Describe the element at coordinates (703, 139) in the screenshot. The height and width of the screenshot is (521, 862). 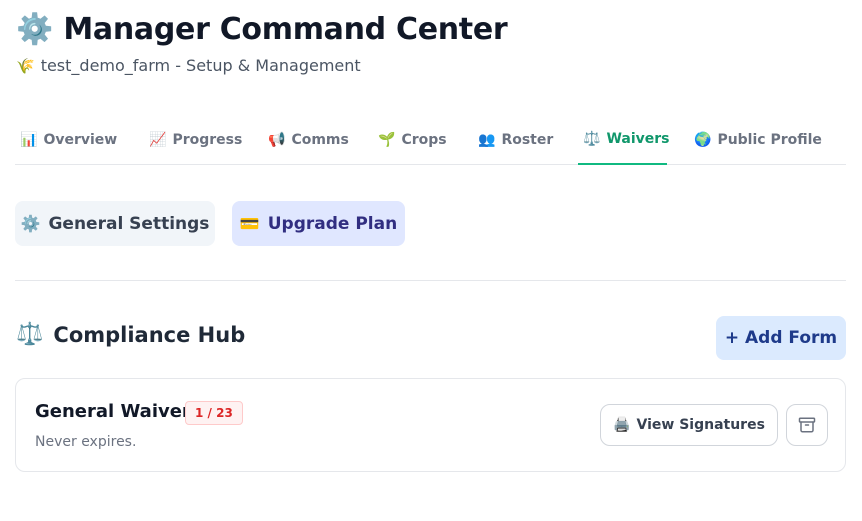
I see `globe-icon: 🌍` at that location.